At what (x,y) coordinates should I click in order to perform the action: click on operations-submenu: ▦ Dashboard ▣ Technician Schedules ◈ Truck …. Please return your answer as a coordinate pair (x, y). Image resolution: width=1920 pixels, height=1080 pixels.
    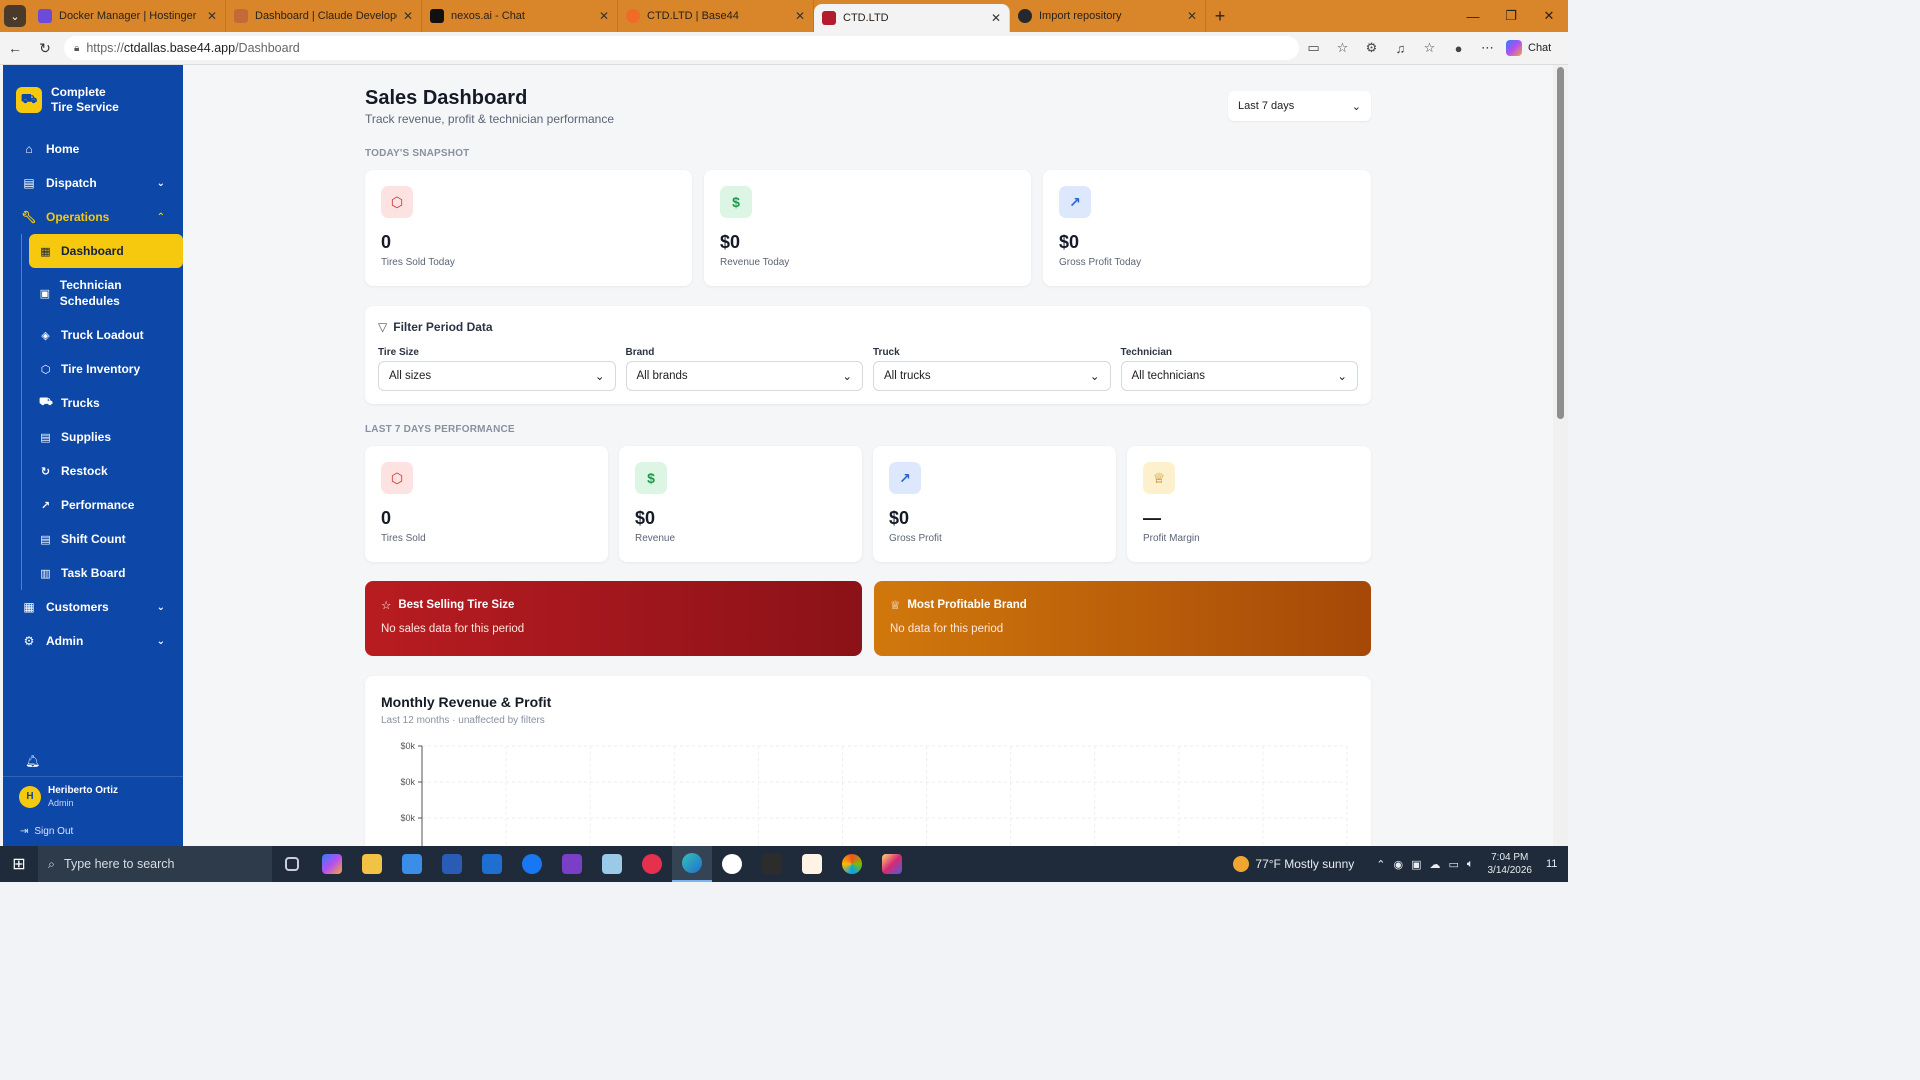
    Looking at the image, I should click on (102, 412).